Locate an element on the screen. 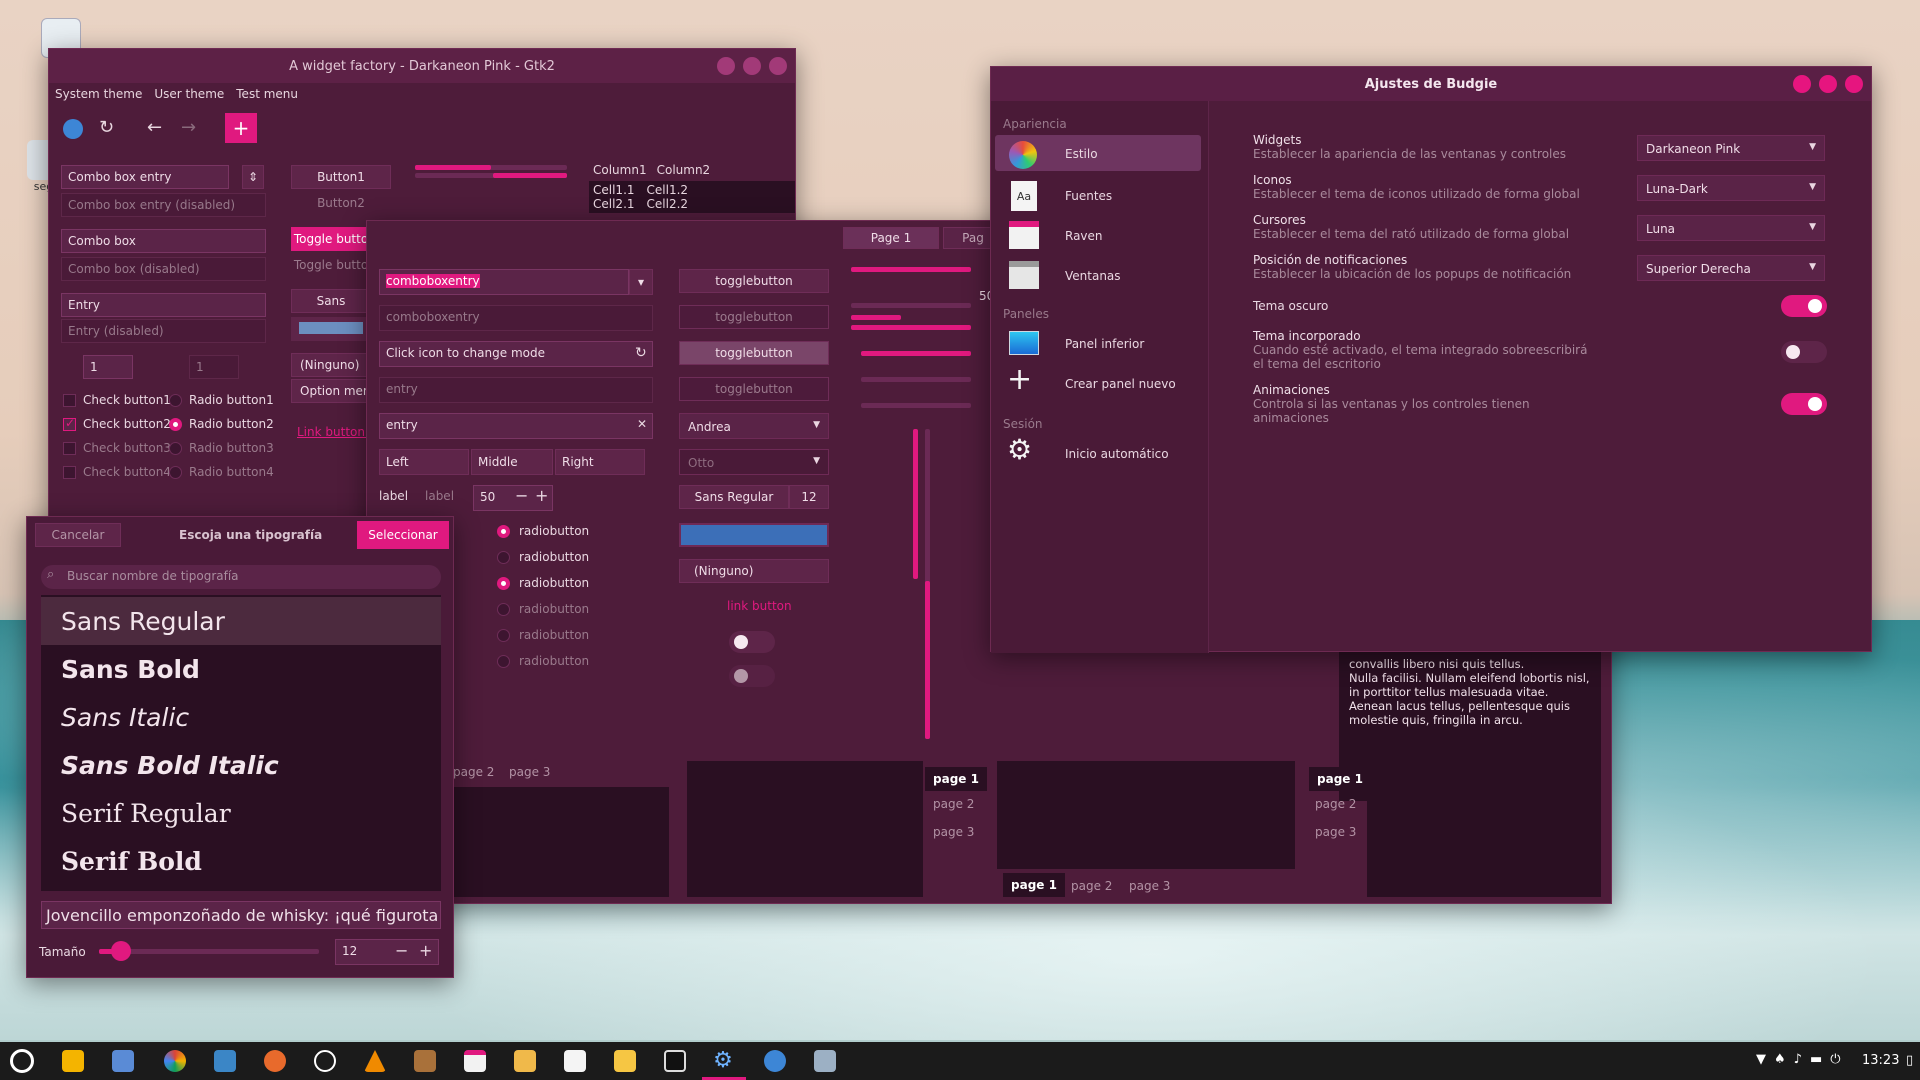 The width and height of the screenshot is (1920, 1080). tab-page-2: page 2 is located at coordinates (473, 772).